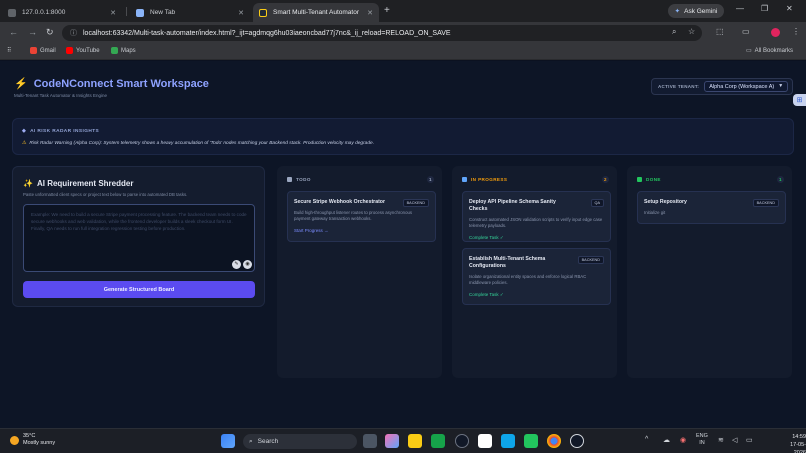  What do you see at coordinates (535, 179) in the screenshot?
I see `column-header: IN PROGRESS 2` at bounding box center [535, 179].